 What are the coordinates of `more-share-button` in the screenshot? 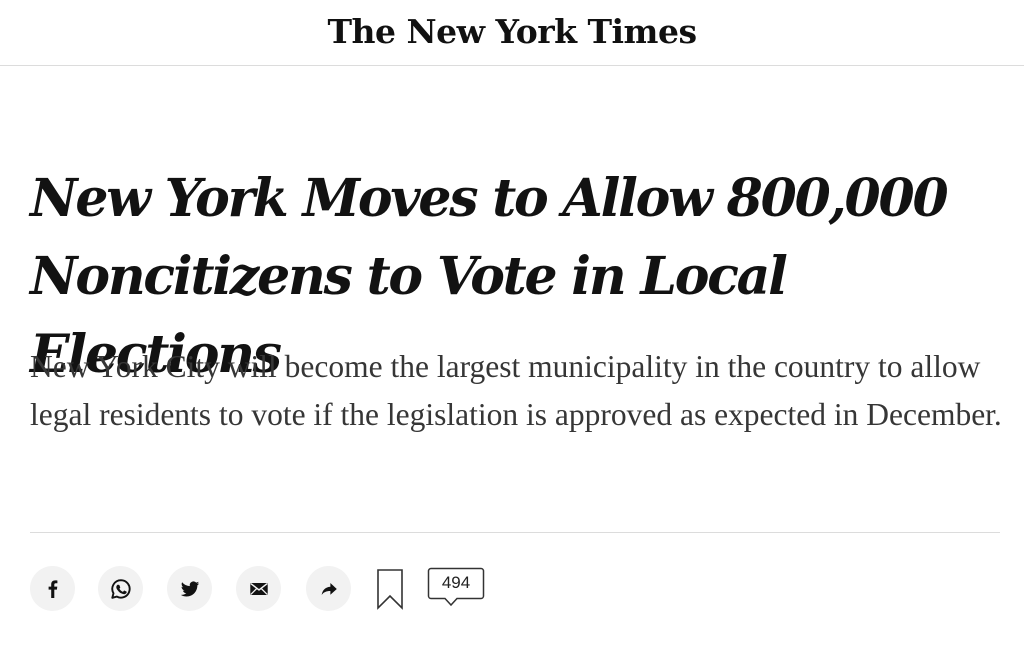 It's located at (328, 588).